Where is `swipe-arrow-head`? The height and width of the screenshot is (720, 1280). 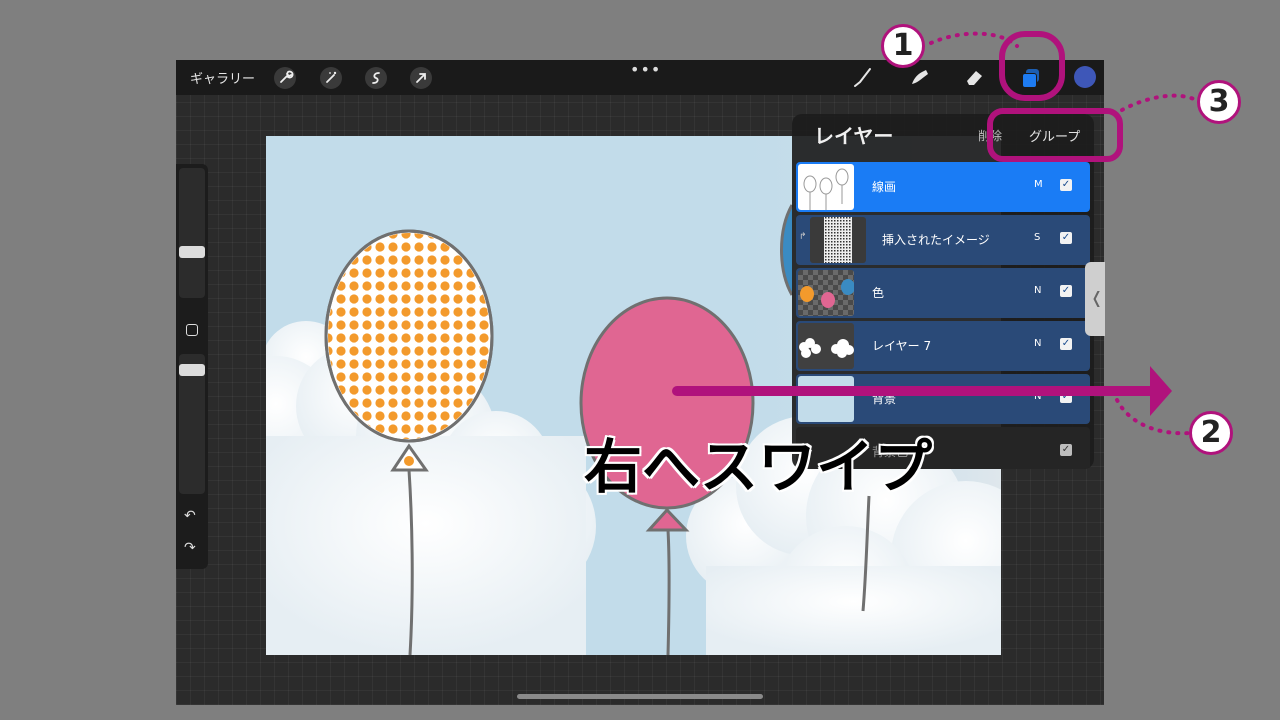
swipe-arrow-head is located at coordinates (1161, 391).